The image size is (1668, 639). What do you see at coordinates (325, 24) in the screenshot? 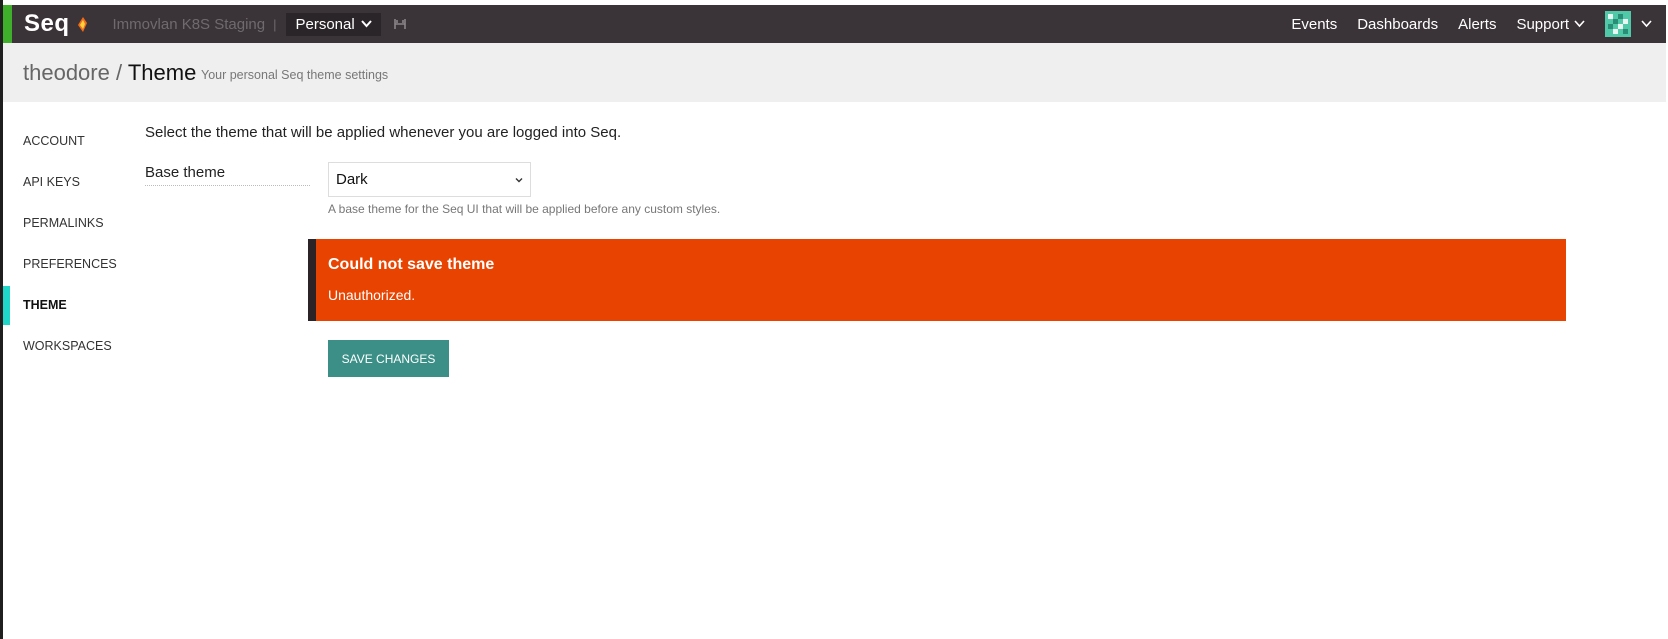
I see `workspace-label: Personal` at bounding box center [325, 24].